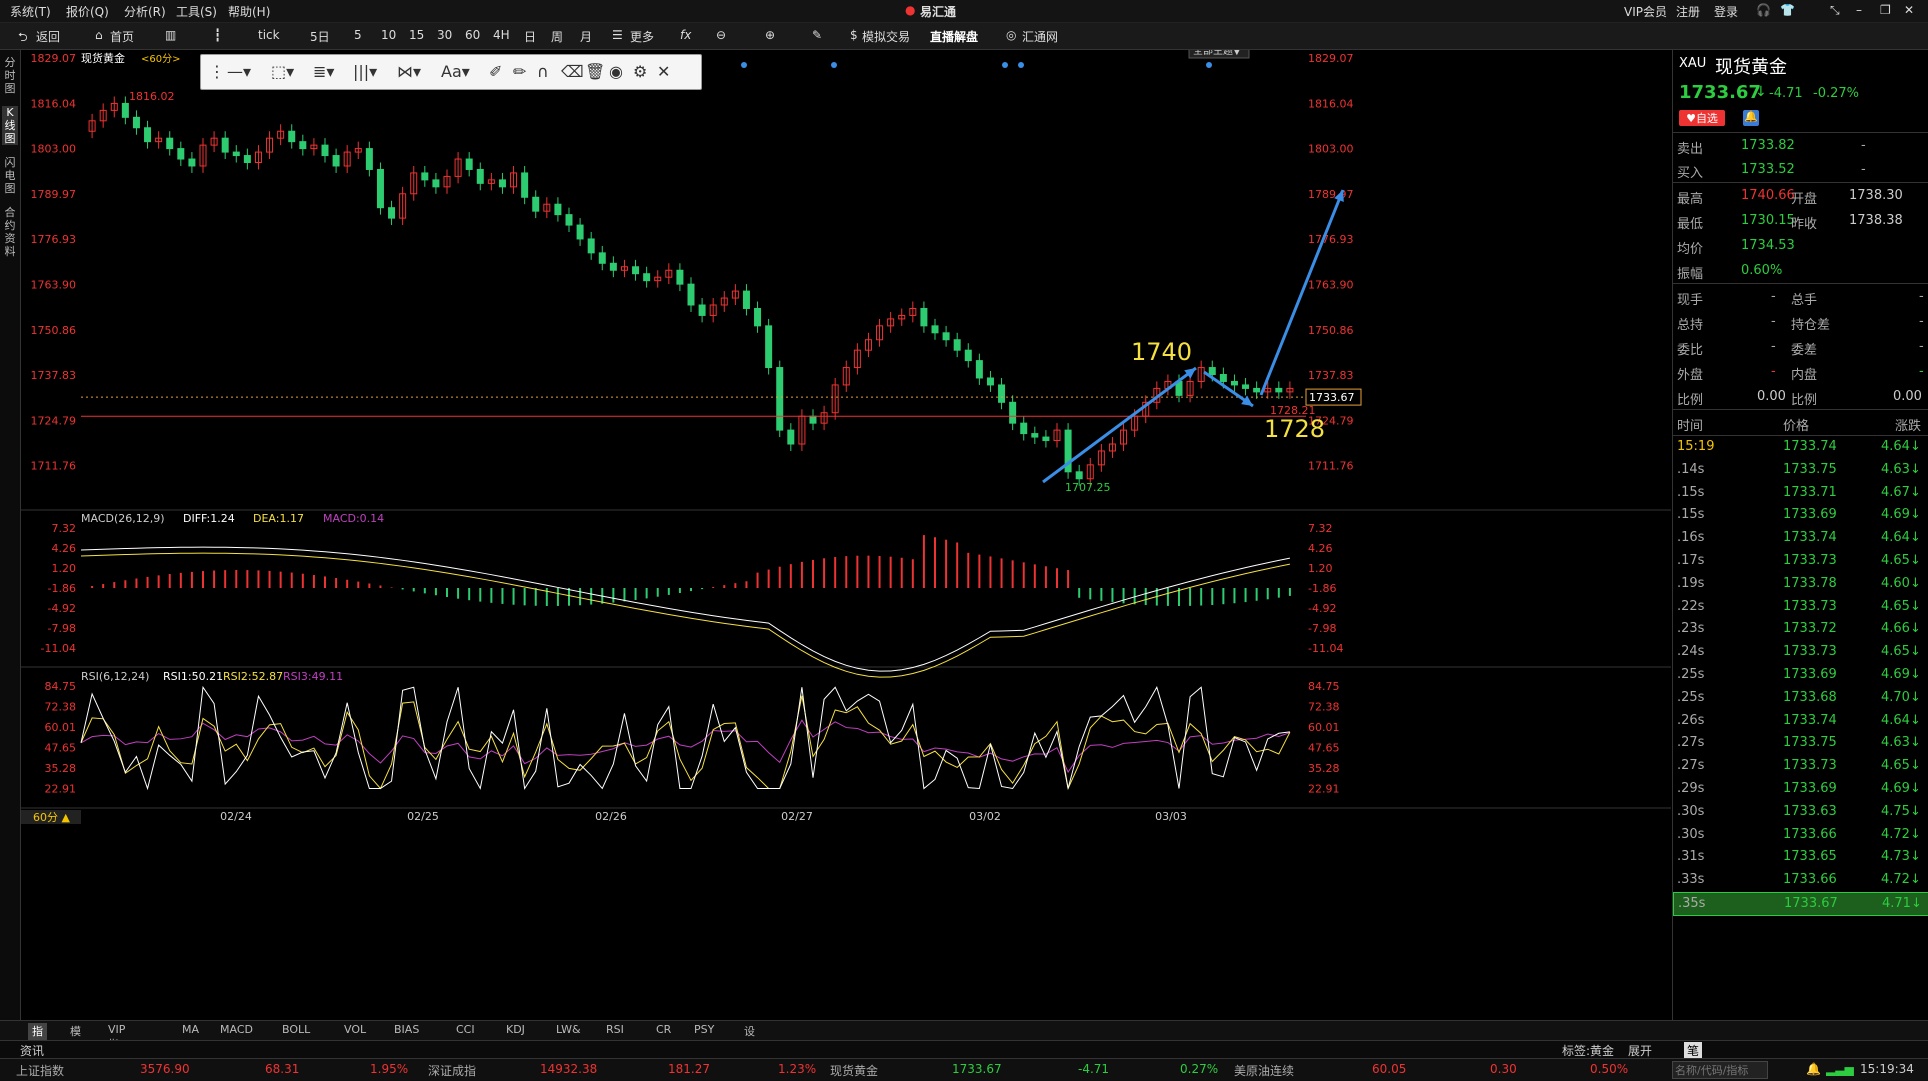 The image size is (1928, 1081). What do you see at coordinates (886, 36) in the screenshot?
I see `sim-trade-button: 模拟交易` at bounding box center [886, 36].